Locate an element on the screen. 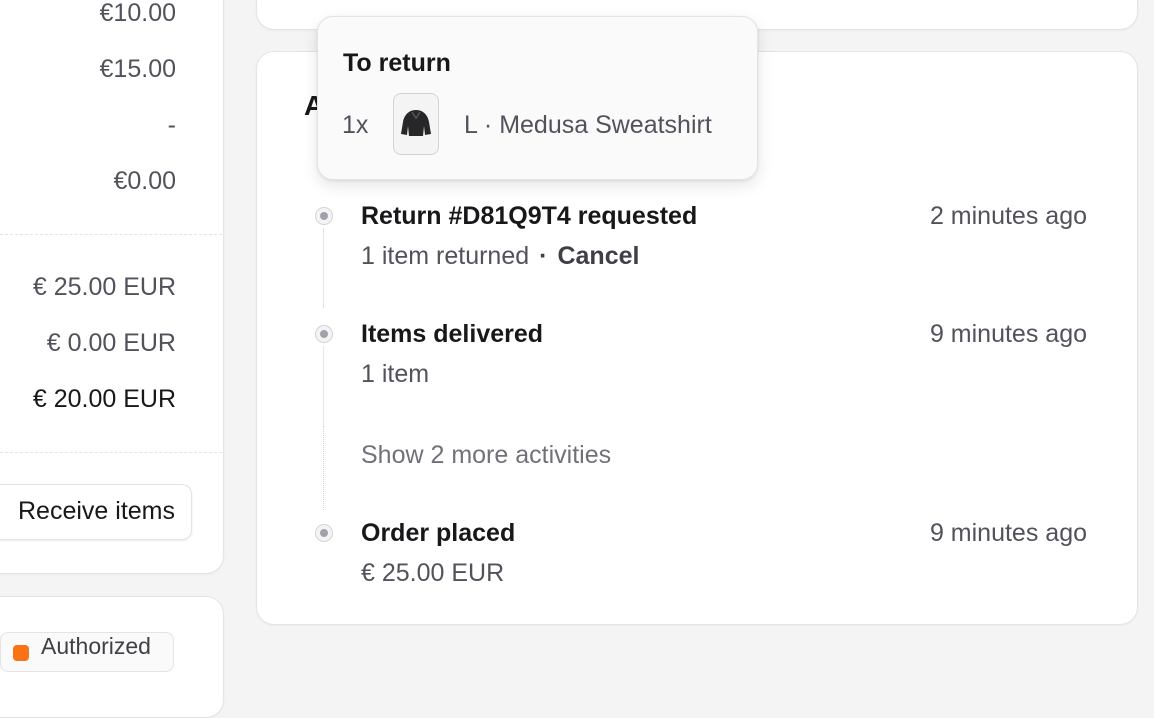 Image resolution: width=1154 pixels, height=718 pixels. summary-subtotal: €10.00 is located at coordinates (137, 13).